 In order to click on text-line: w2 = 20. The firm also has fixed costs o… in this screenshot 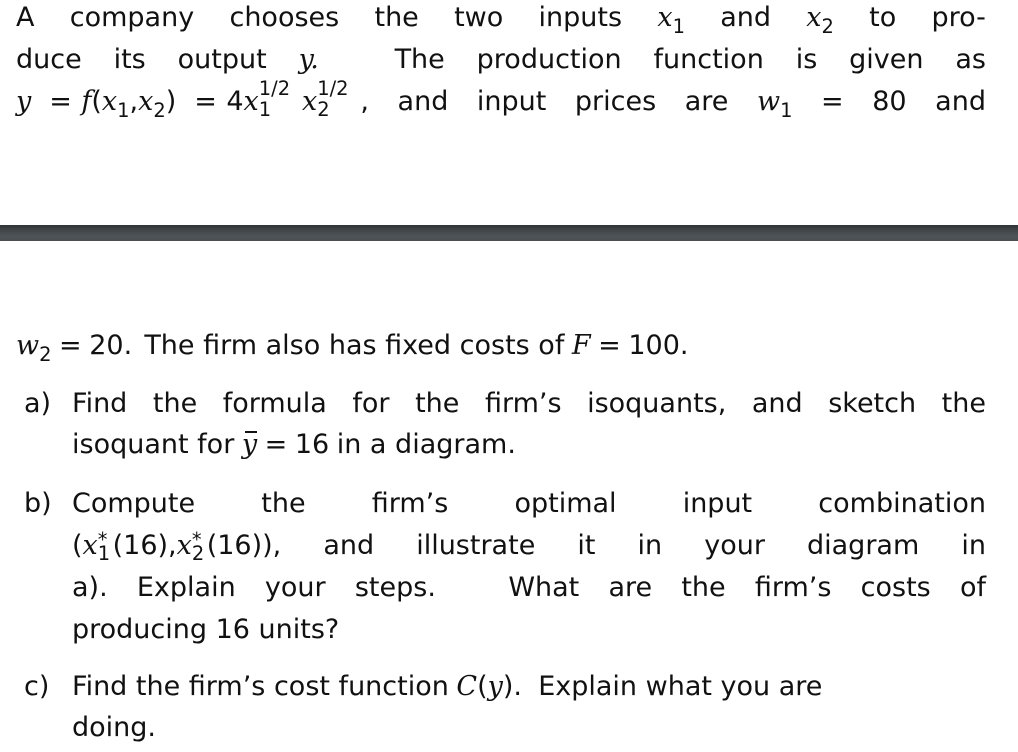, I will do `click(501, 346)`.